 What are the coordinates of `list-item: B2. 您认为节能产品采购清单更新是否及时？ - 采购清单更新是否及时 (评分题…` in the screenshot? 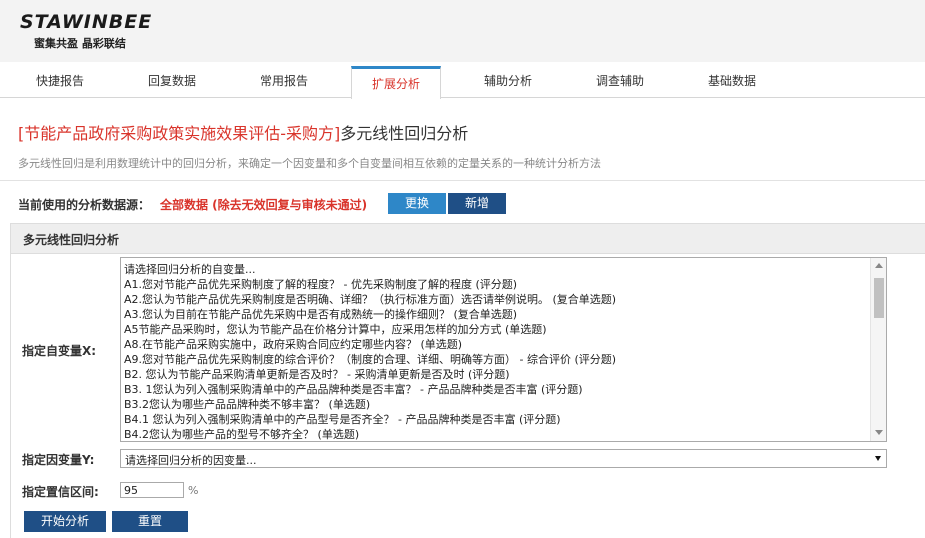 It's located at (317, 374).